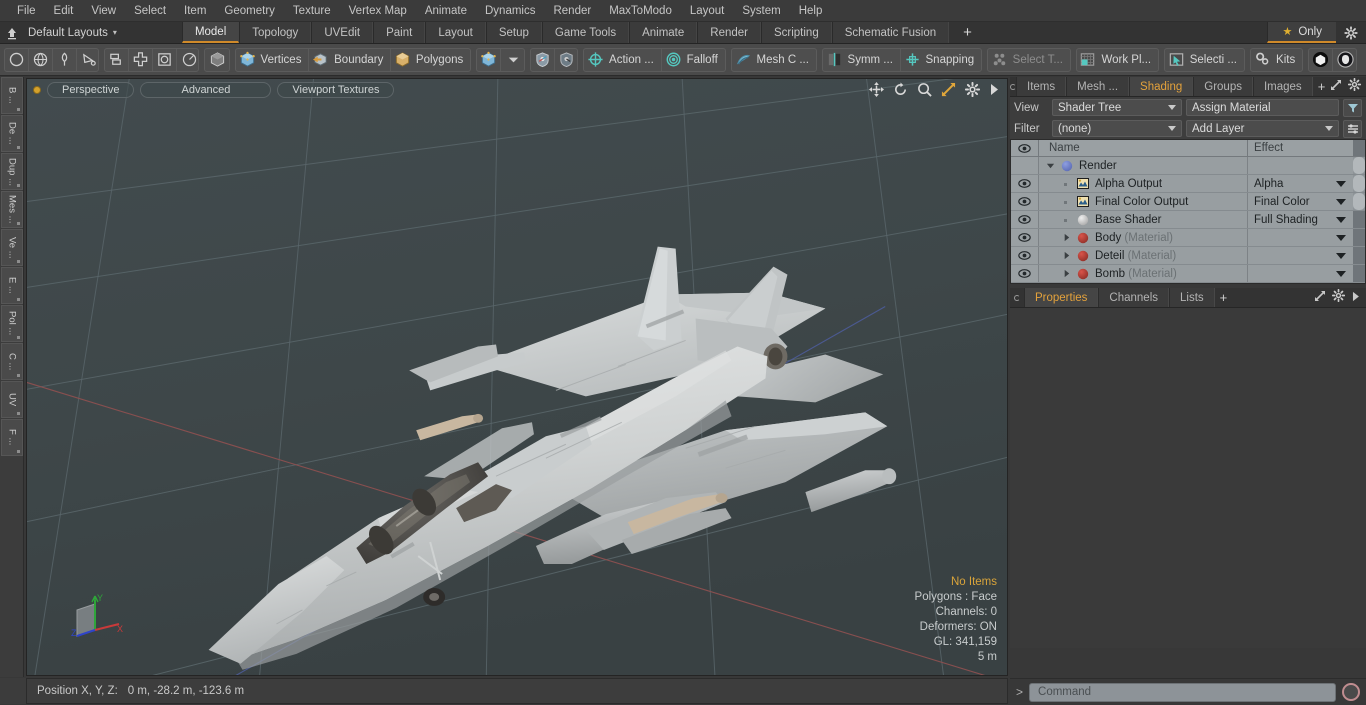 Image resolution: width=1366 pixels, height=705 pixels. Describe the element at coordinates (489, 59) in the screenshot. I see `toolbar-button-cube-blue-icon` at that location.